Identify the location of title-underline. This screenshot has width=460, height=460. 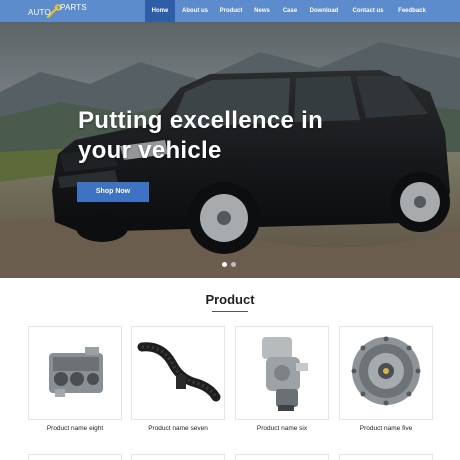
(230, 311).